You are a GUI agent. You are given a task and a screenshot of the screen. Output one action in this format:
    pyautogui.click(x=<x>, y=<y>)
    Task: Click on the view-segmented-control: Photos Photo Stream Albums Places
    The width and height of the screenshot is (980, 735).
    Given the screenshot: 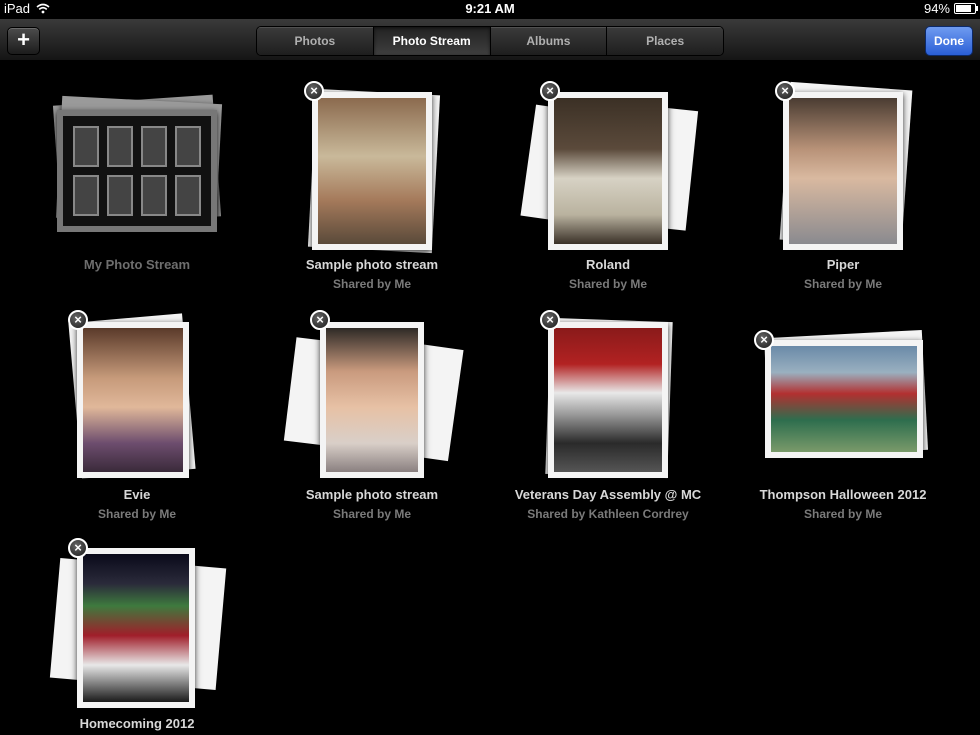 What is the action you would take?
    pyautogui.click(x=490, y=41)
    